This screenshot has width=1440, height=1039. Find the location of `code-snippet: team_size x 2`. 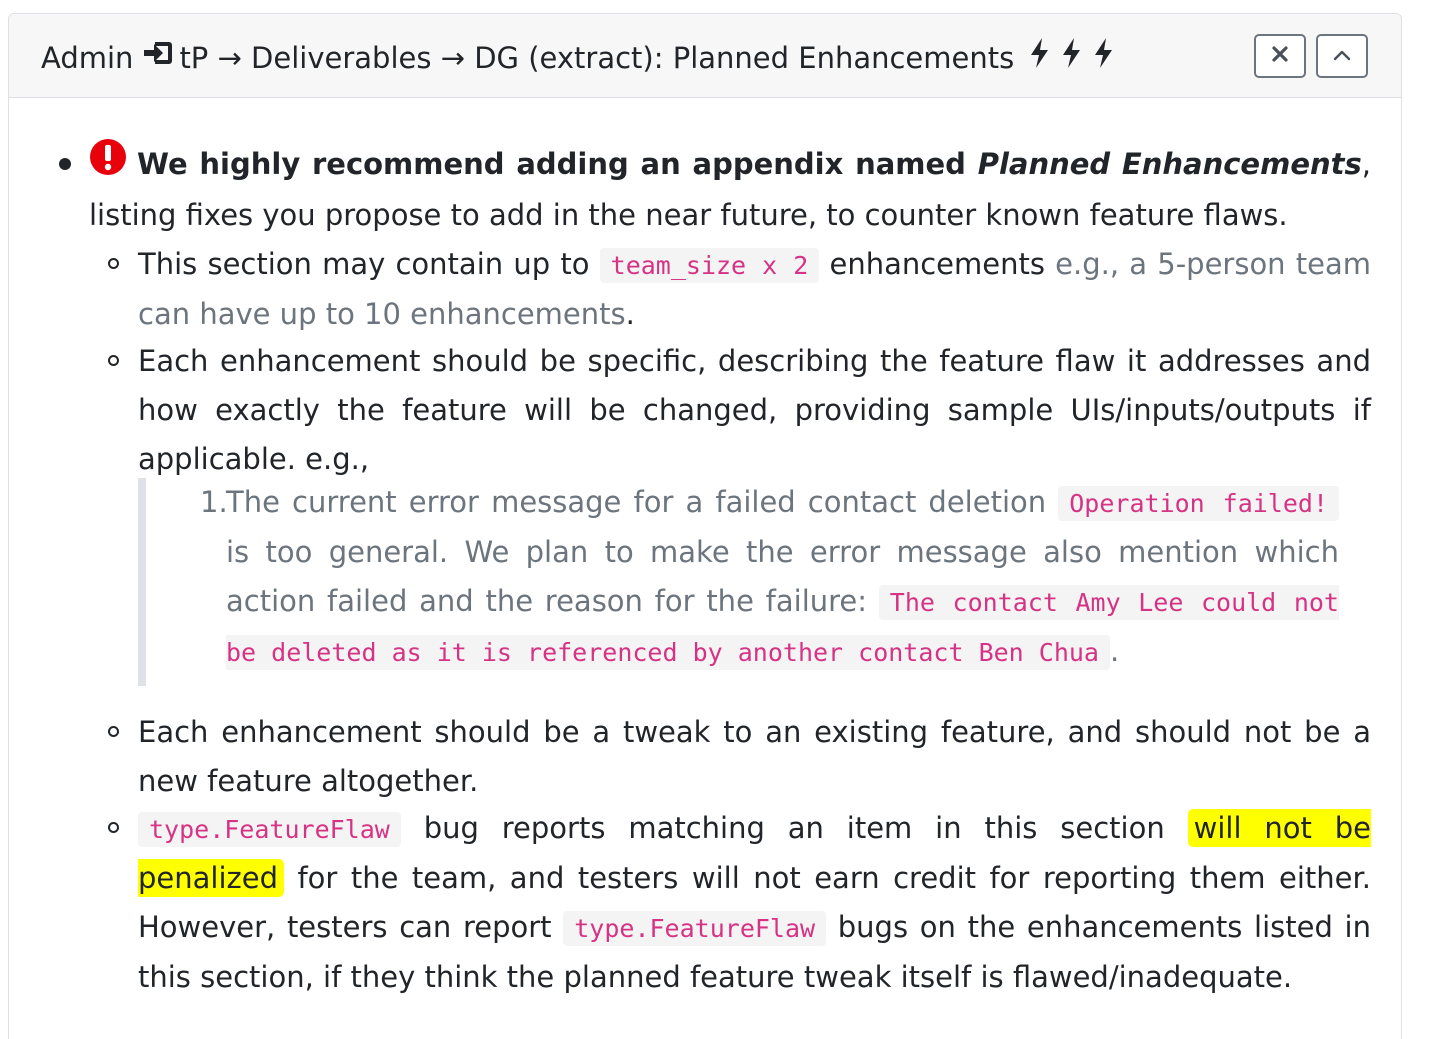

code-snippet: team_size x 2 is located at coordinates (709, 265).